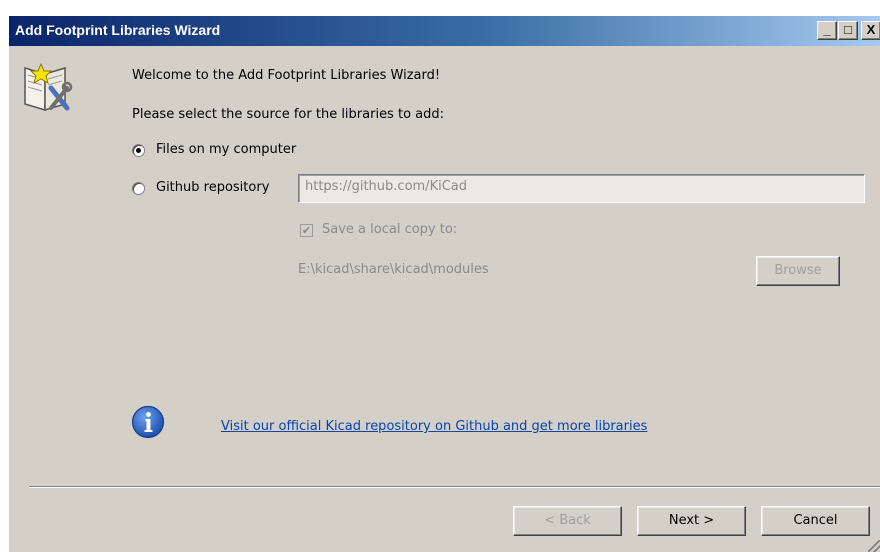  Describe the element at coordinates (212, 187) in the screenshot. I see `radio-github-label: Github repository` at that location.